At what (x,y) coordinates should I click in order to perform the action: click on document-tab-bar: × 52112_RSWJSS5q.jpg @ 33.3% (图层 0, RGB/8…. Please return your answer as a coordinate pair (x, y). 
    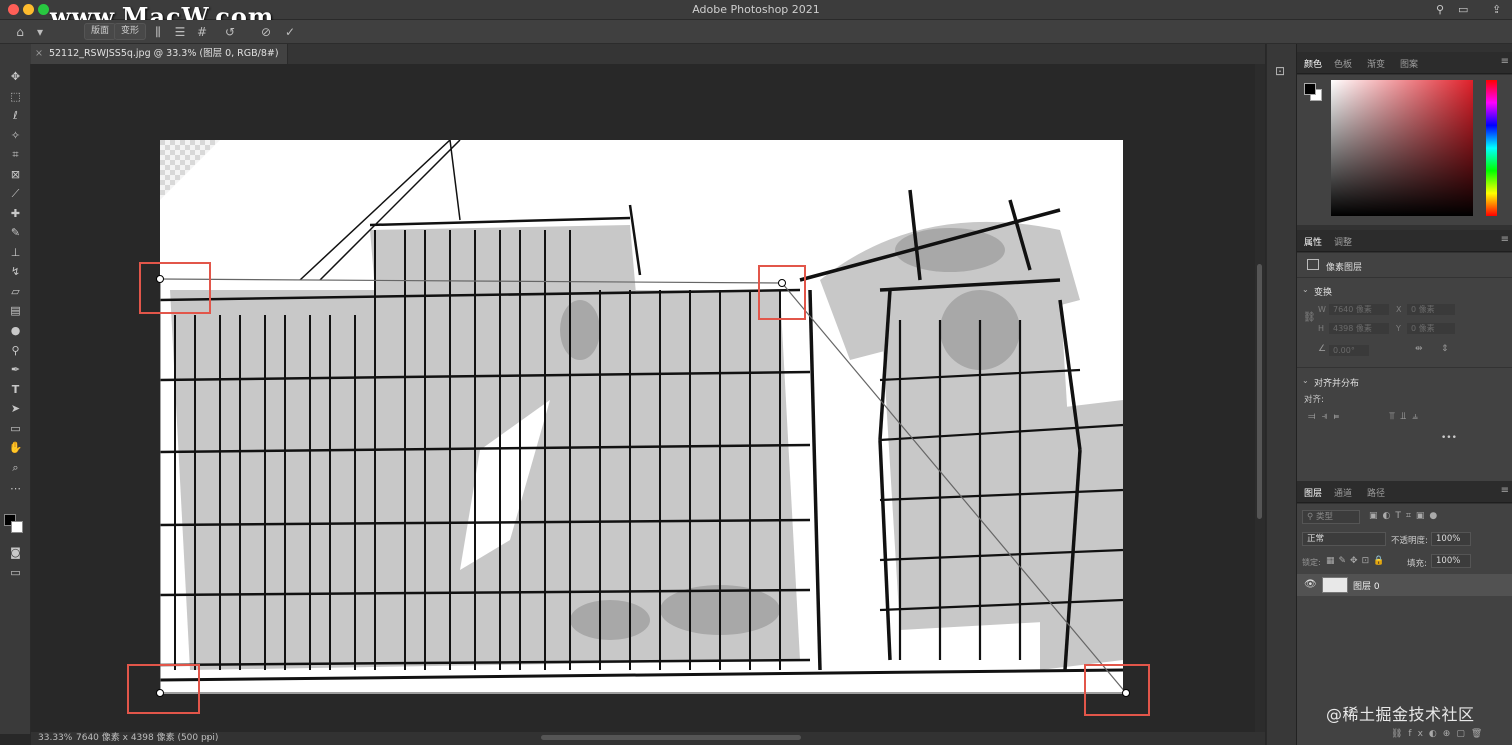
    Looking at the image, I should click on (648, 54).